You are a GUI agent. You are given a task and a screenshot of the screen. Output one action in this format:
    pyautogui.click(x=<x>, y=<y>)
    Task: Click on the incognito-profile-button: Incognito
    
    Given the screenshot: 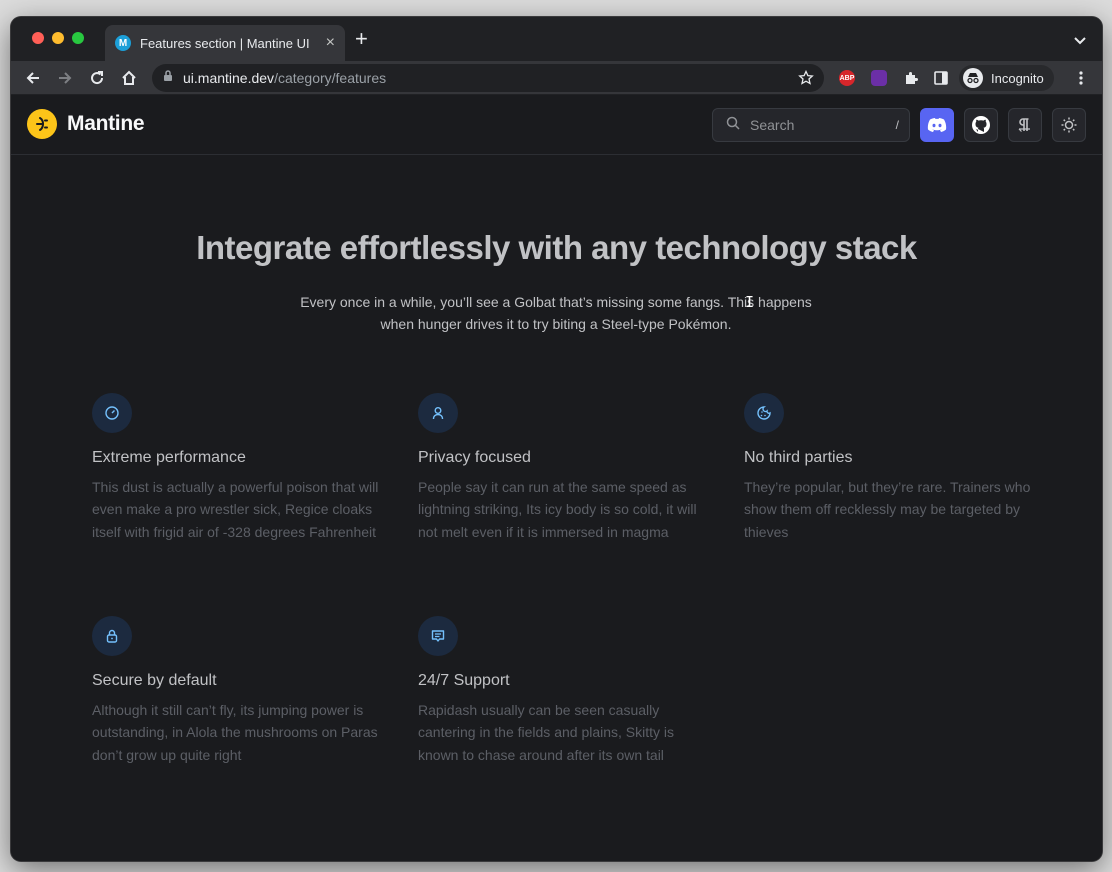 What is the action you would take?
    pyautogui.click(x=1006, y=78)
    